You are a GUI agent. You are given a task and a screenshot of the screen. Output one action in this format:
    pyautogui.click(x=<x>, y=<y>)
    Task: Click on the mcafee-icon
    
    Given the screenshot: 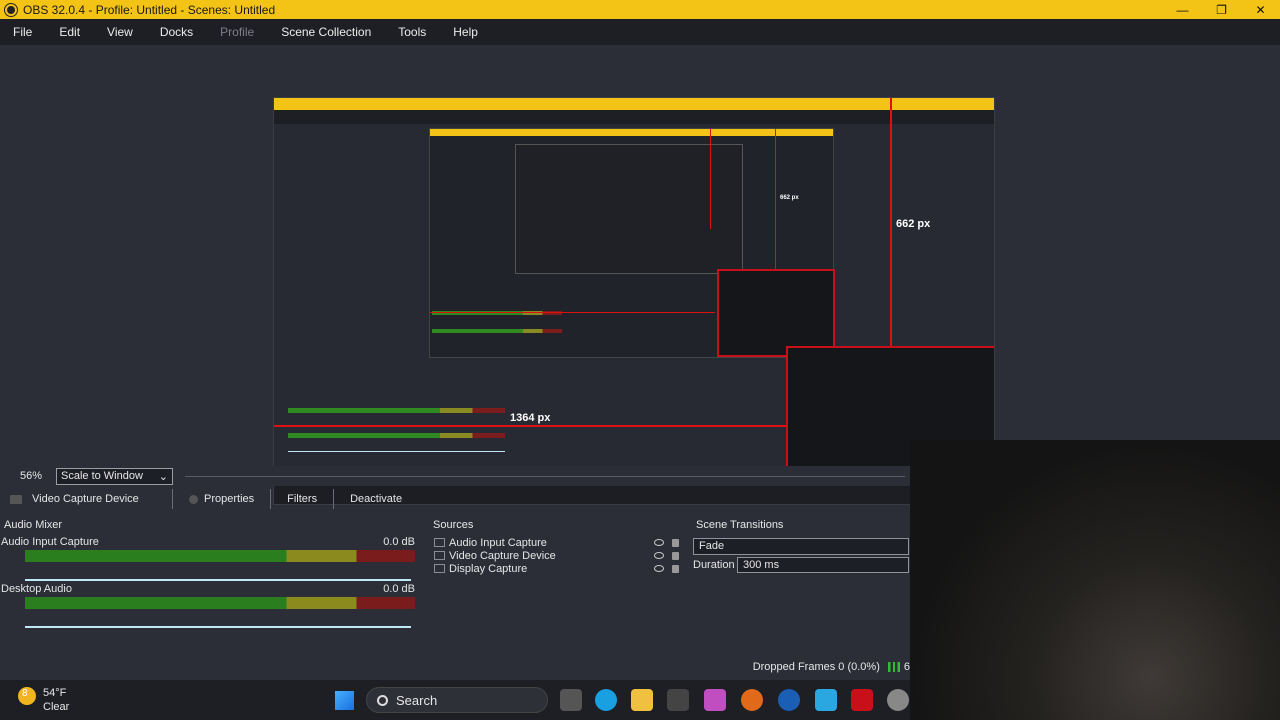 What is the action you would take?
    pyautogui.click(x=862, y=700)
    